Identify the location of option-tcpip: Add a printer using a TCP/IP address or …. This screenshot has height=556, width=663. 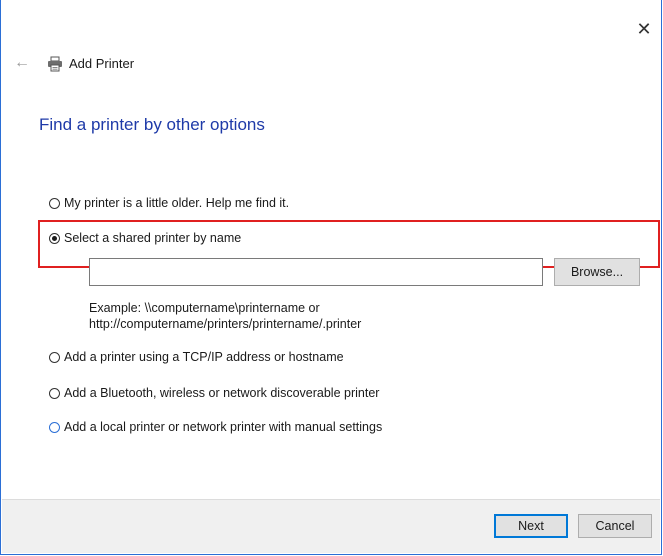
(196, 357).